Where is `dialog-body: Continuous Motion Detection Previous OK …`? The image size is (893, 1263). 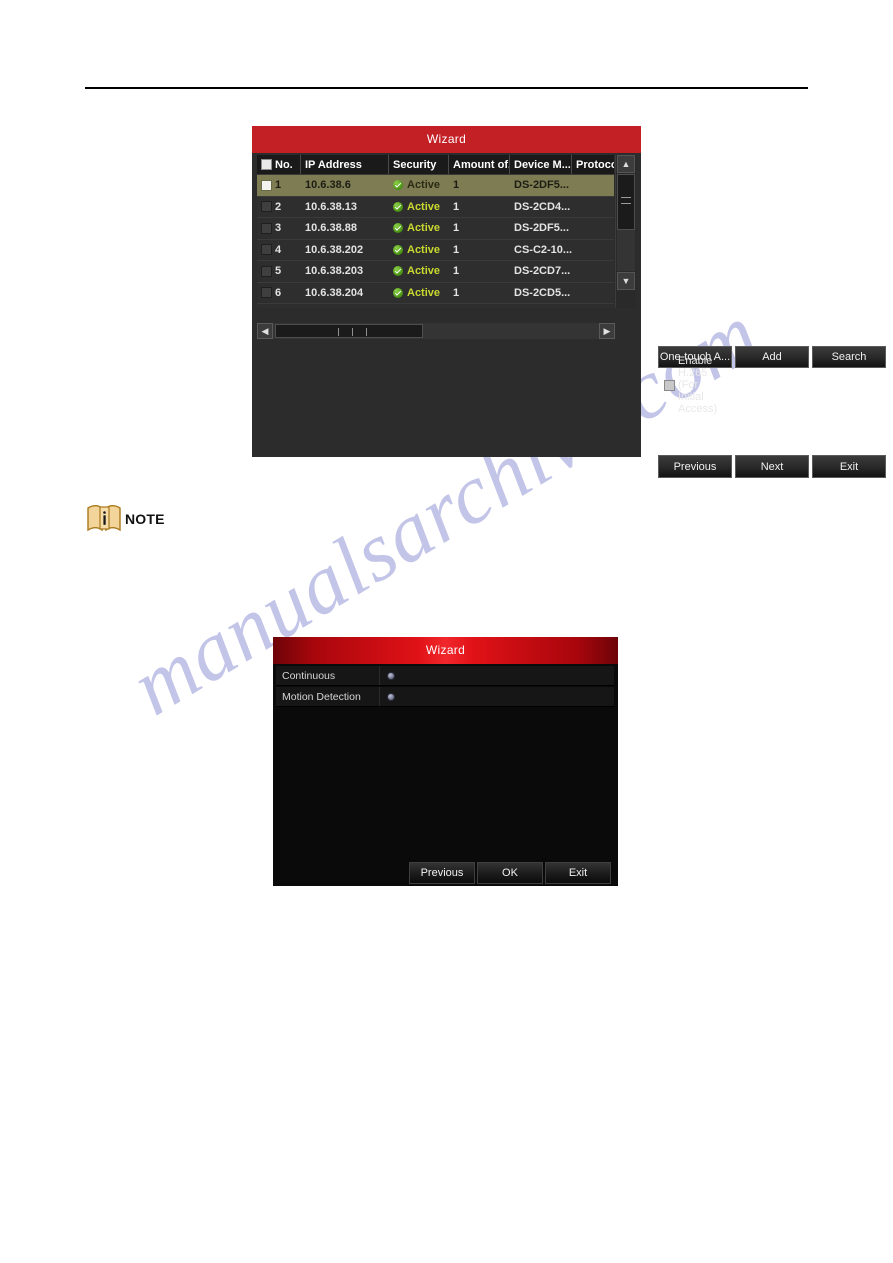
dialog-body: Continuous Motion Detection Previous OK … is located at coordinates (445, 775).